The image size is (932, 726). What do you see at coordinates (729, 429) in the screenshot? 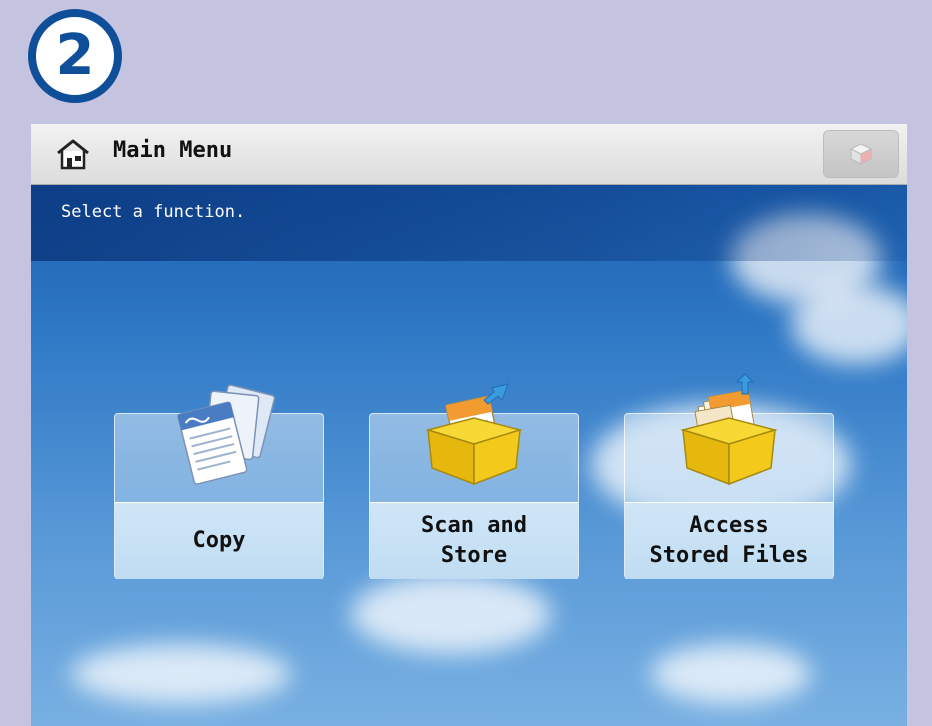
I see `access-stored-files-icon` at bounding box center [729, 429].